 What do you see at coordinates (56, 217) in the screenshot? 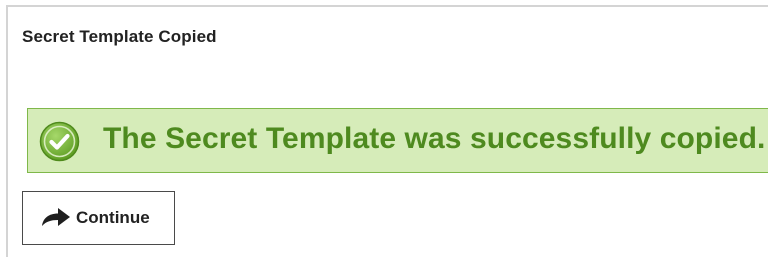
I see `share-arrow-icon` at bounding box center [56, 217].